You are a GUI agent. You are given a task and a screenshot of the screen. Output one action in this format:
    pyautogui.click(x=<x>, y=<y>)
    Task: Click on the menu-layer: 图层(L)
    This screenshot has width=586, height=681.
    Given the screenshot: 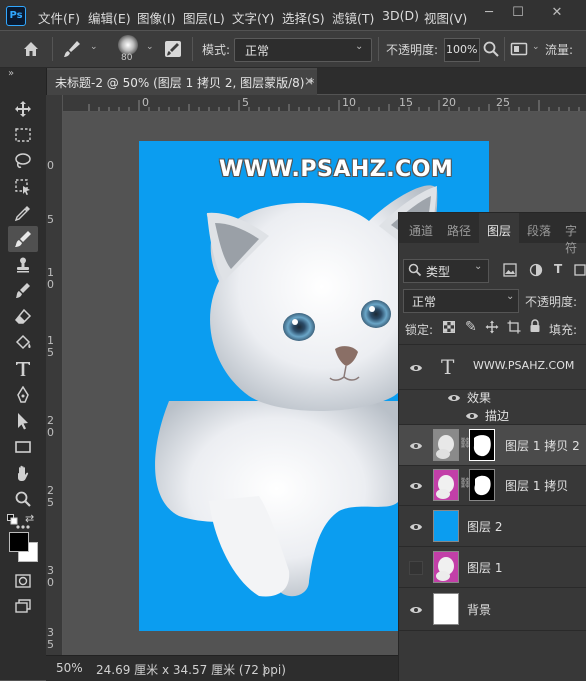 What is the action you would take?
    pyautogui.click(x=204, y=17)
    